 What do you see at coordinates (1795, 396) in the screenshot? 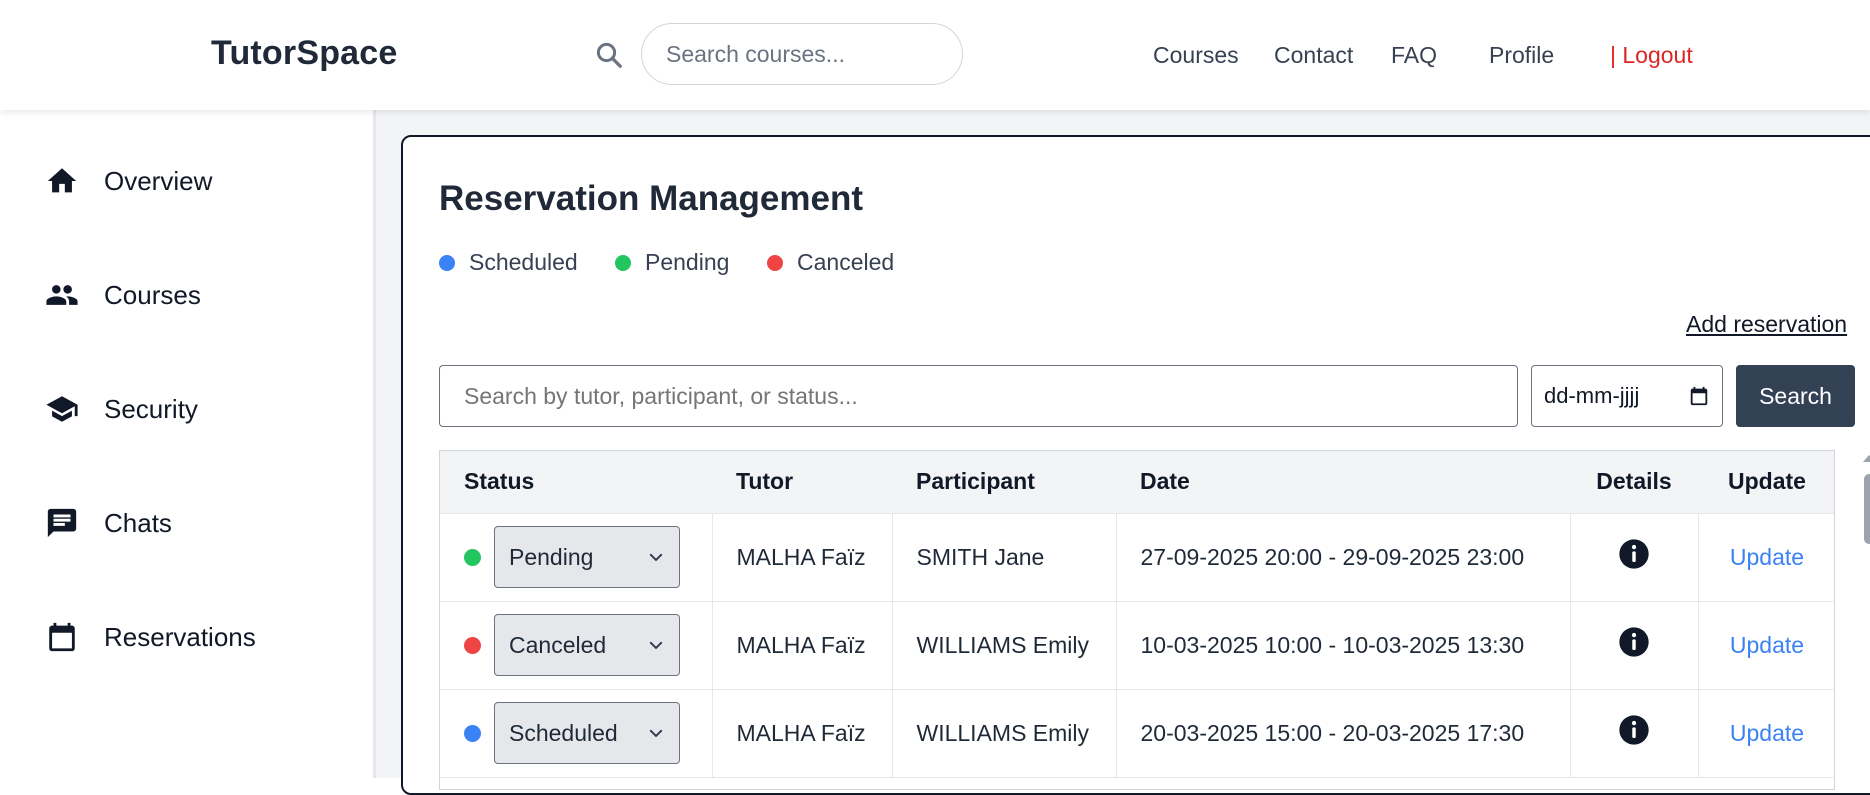
I see `search-button: Search` at bounding box center [1795, 396].